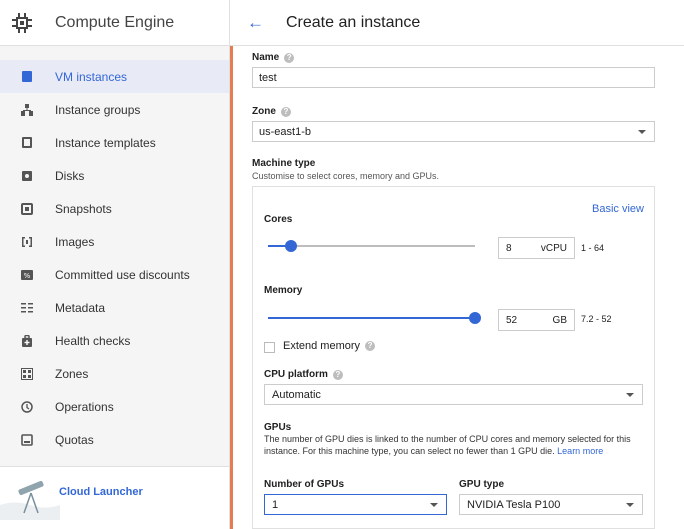 The width and height of the screenshot is (684, 529). What do you see at coordinates (453, 394) in the screenshot?
I see `cpu-platform-select: Automatic` at bounding box center [453, 394].